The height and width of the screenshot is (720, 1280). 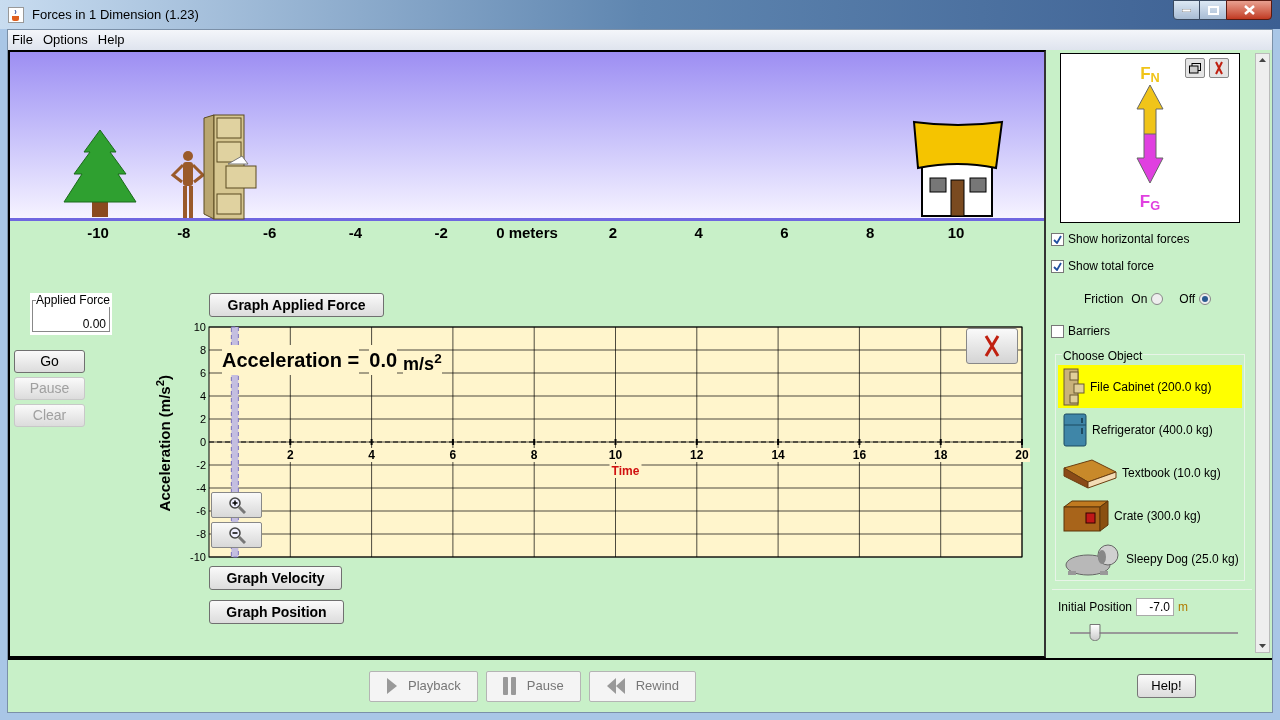 What do you see at coordinates (1095, 608) in the screenshot?
I see `initial-position-label: Initial Position` at bounding box center [1095, 608].